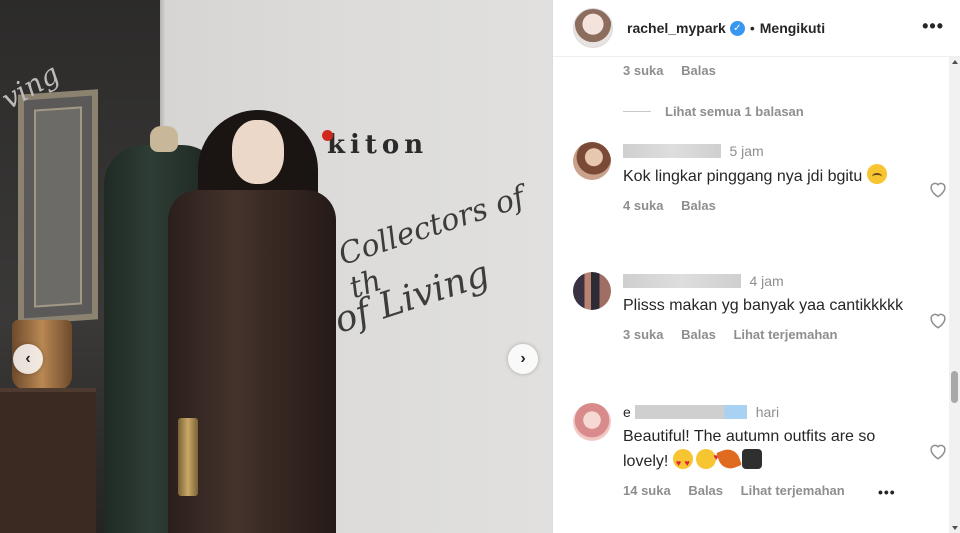 The image size is (960, 533). What do you see at coordinates (728, 459) in the screenshot?
I see `fallen-leaf-emoji-icon` at bounding box center [728, 459].